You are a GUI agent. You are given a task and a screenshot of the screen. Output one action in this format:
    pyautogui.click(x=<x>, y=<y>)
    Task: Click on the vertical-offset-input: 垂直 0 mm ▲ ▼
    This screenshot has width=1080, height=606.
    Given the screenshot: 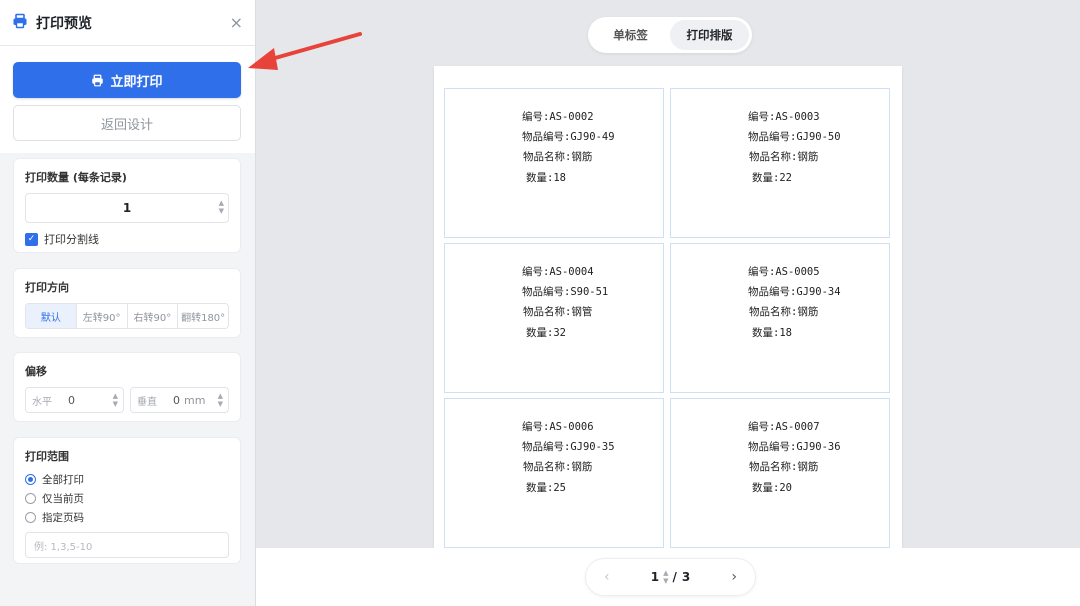 What is the action you would take?
    pyautogui.click(x=179, y=400)
    